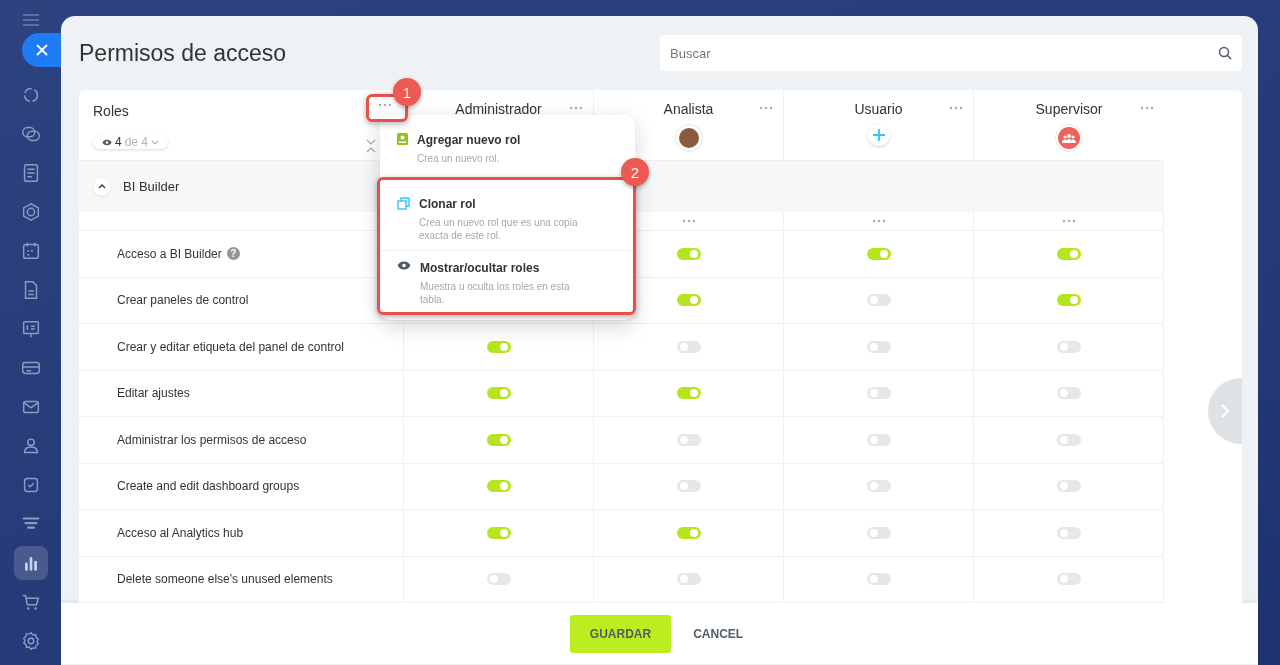  Describe the element at coordinates (169, 253) in the screenshot. I see `permission-label: Acceso a BI Builder` at that location.